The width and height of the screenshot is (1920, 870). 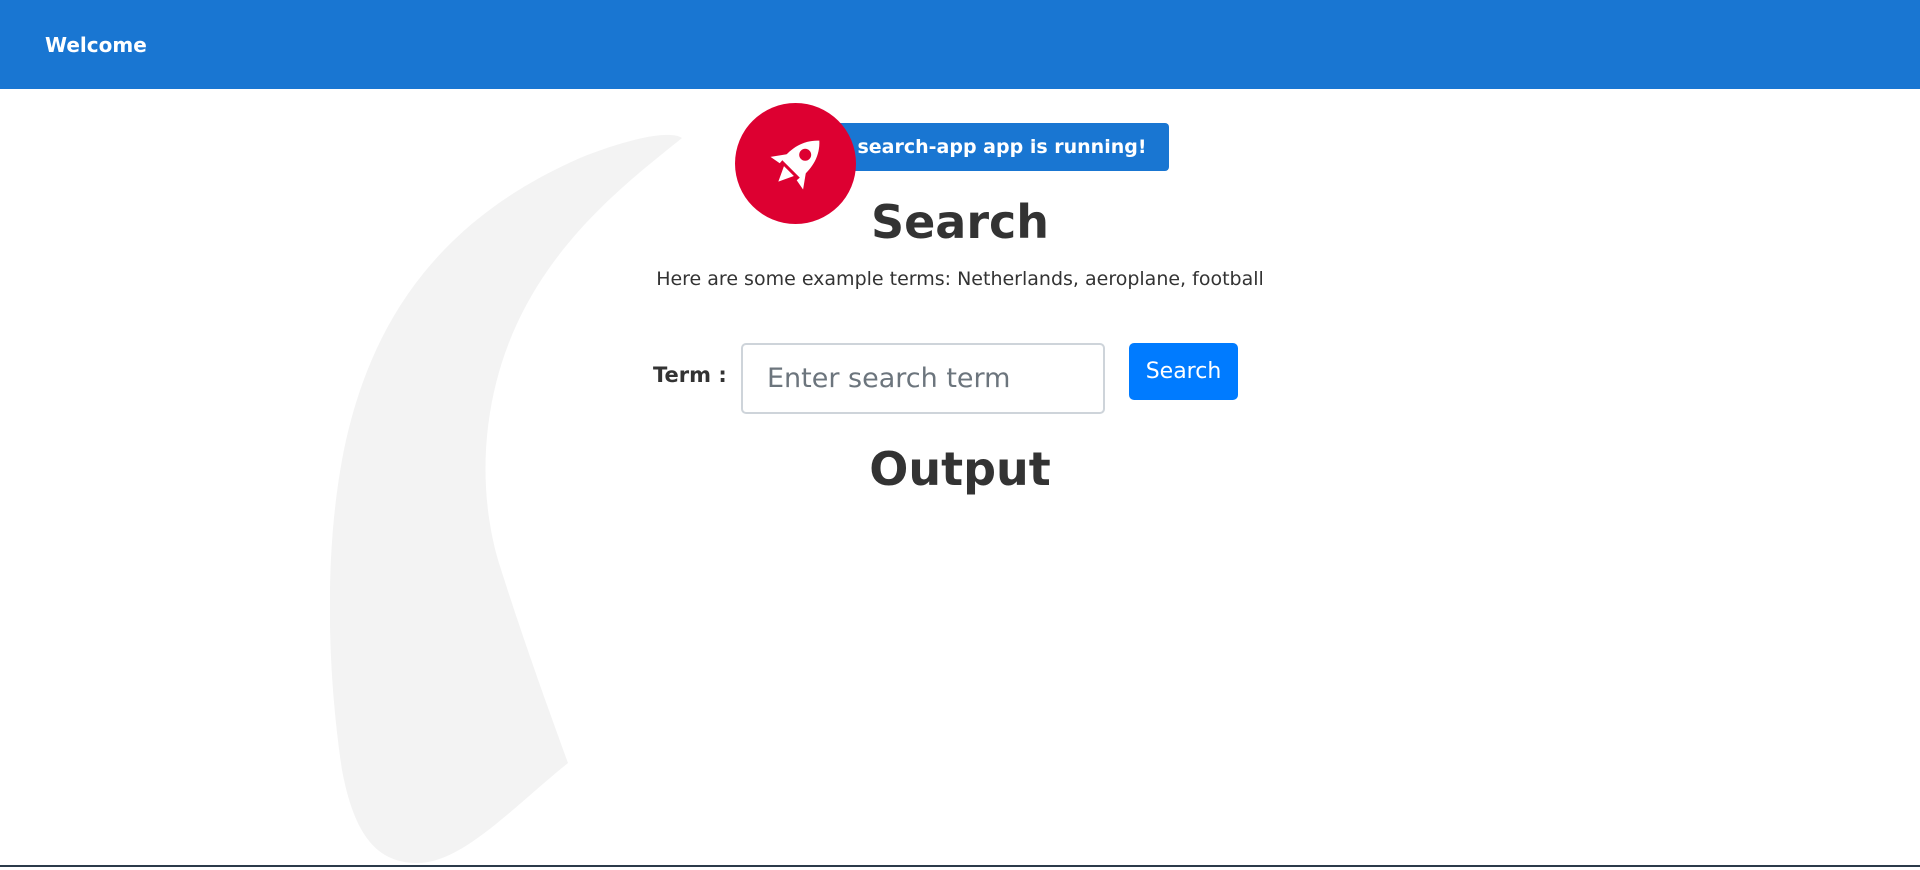 What do you see at coordinates (1183, 371) in the screenshot?
I see `search-button: Search` at bounding box center [1183, 371].